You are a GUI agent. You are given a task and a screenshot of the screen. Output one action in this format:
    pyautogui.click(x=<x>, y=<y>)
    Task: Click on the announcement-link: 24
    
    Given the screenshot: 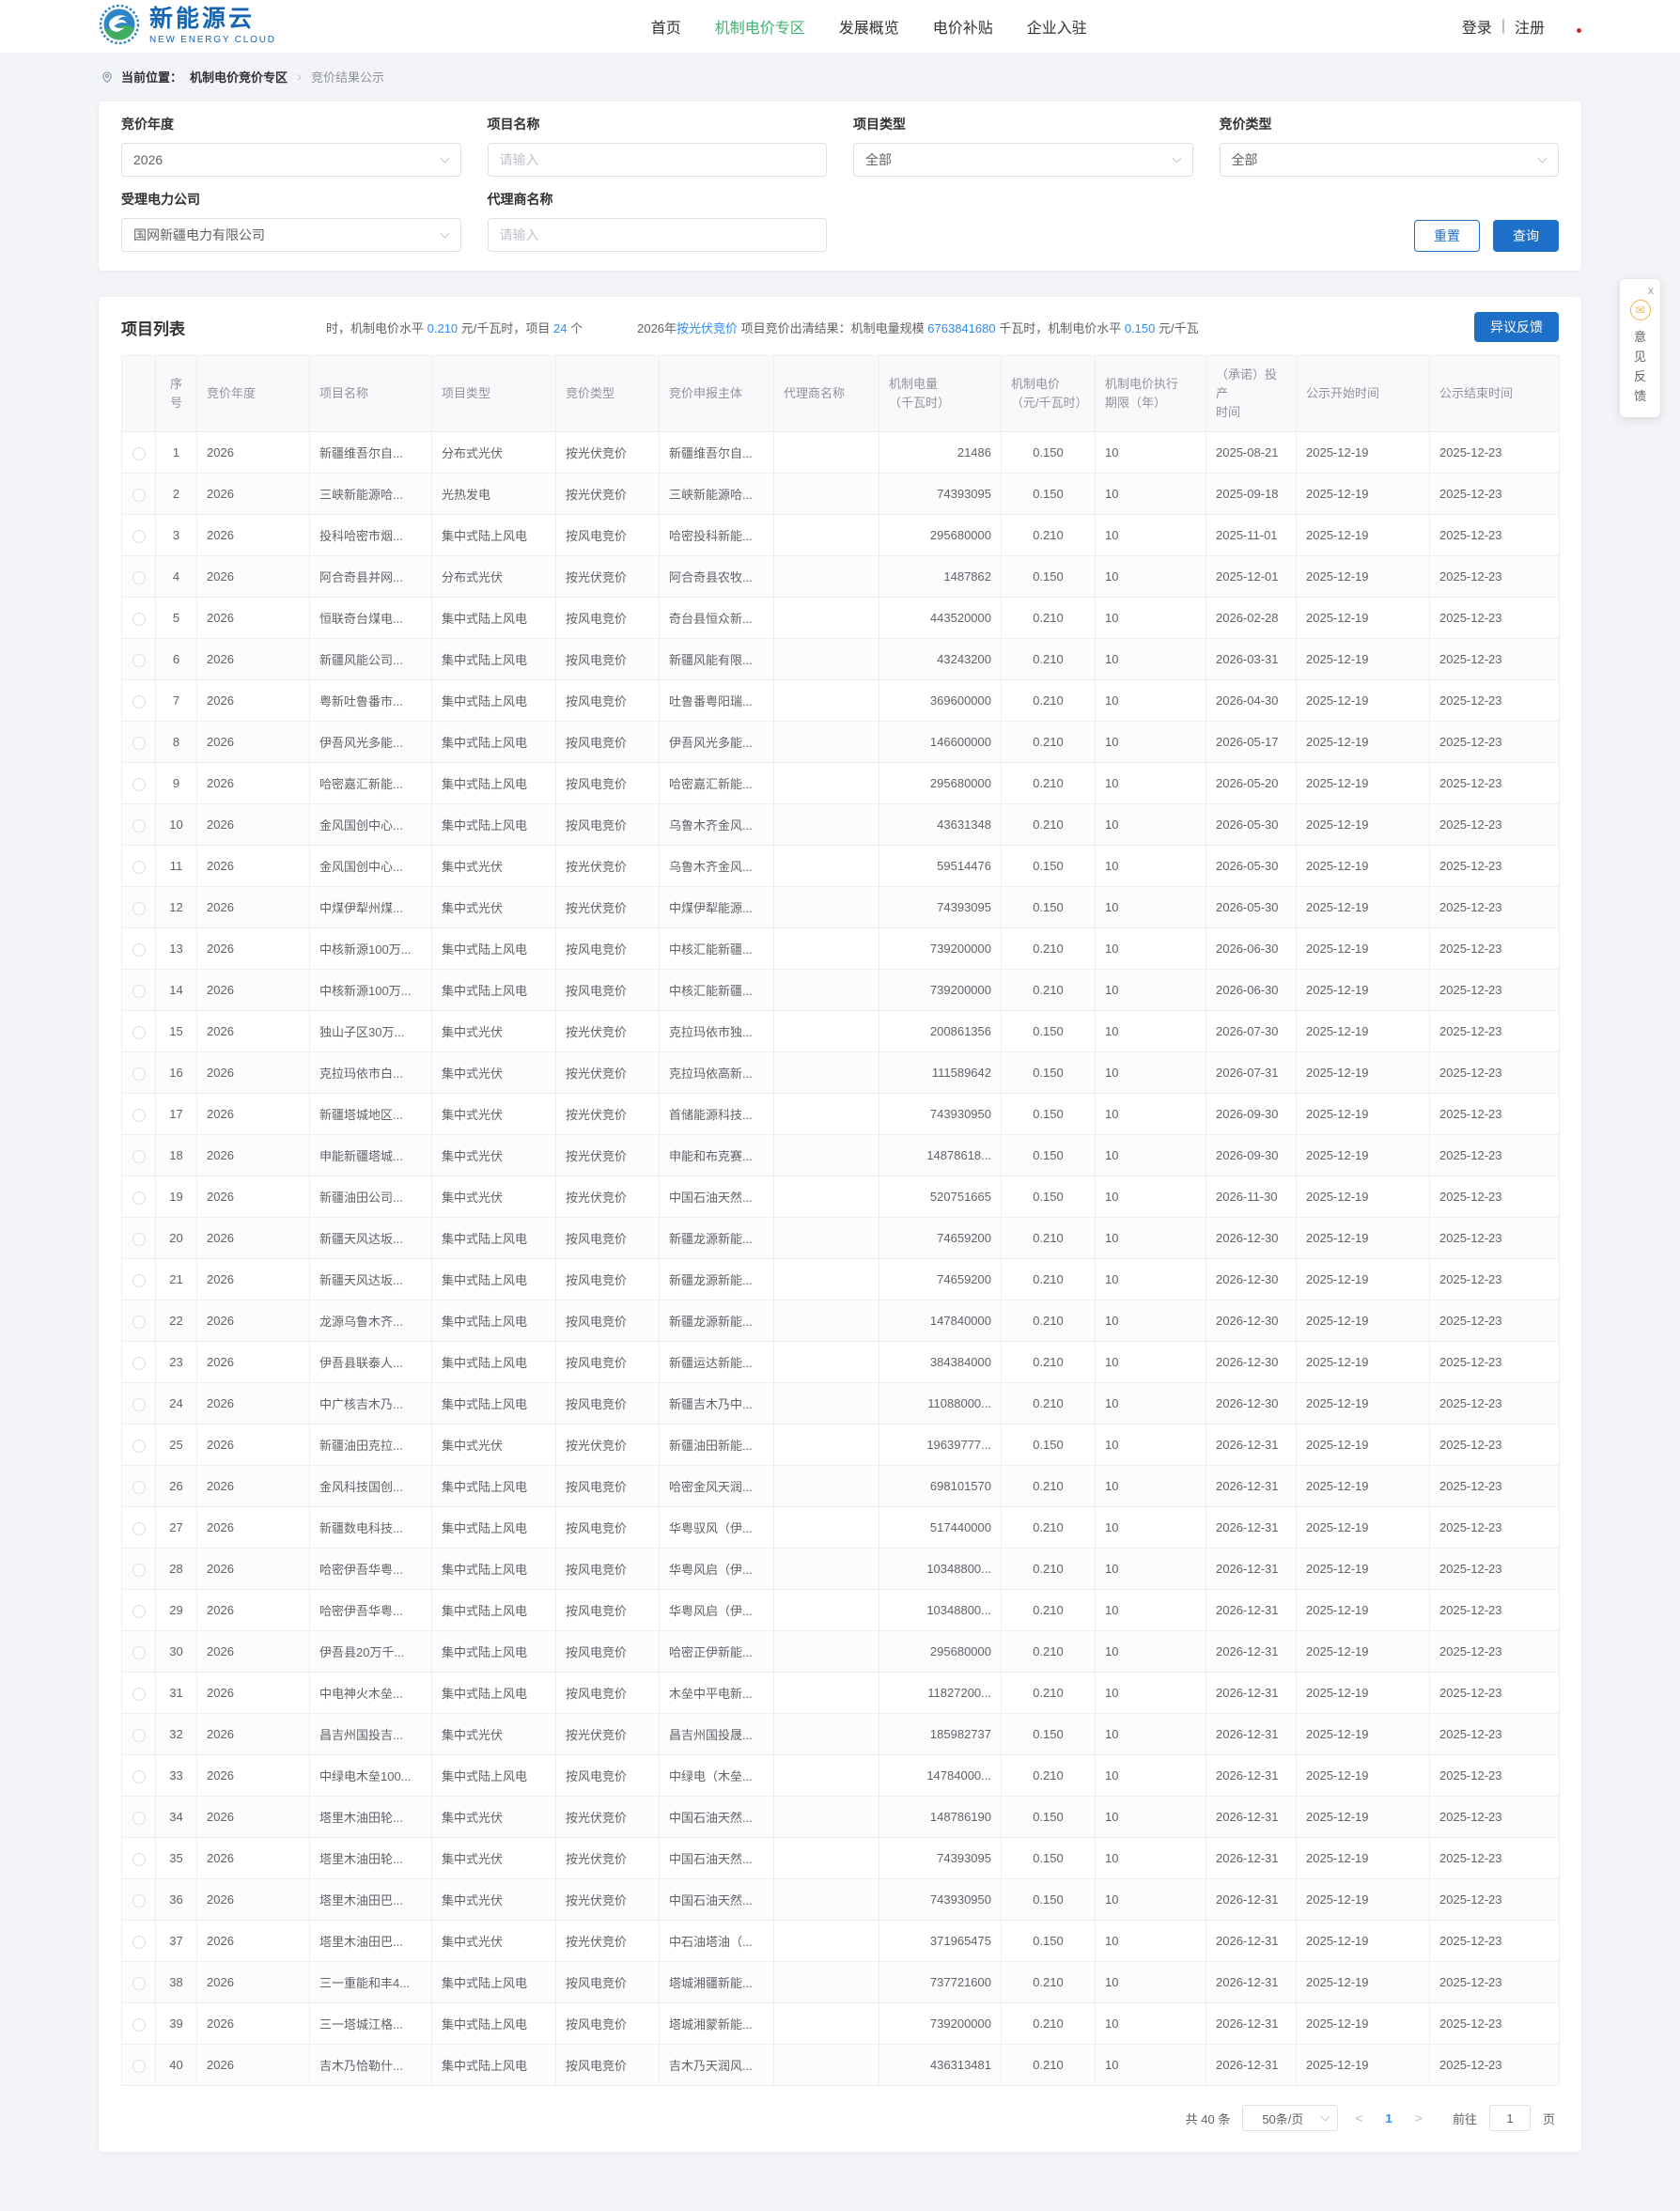 What is the action you would take?
    pyautogui.click(x=560, y=328)
    